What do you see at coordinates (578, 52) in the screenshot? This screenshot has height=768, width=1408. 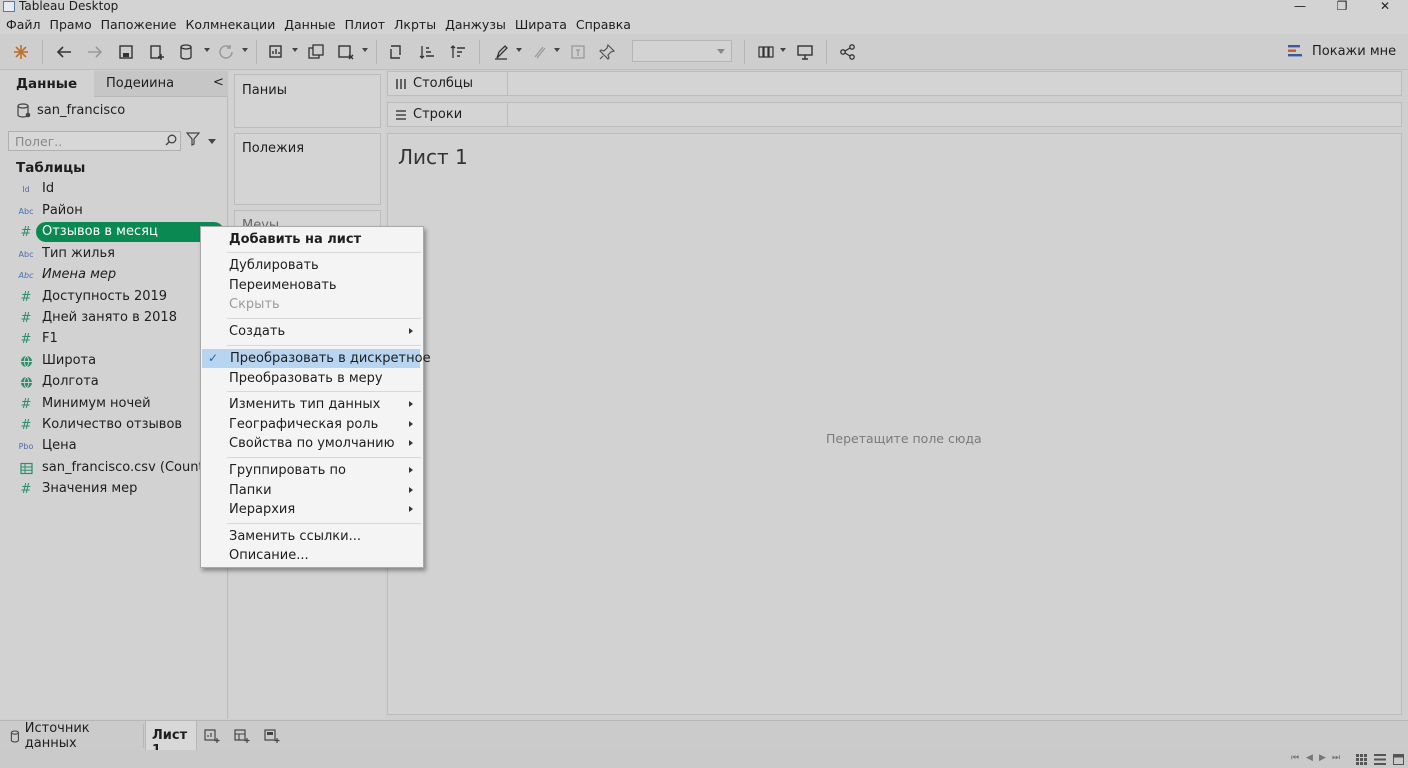 I see `show-mark-labels-icon` at bounding box center [578, 52].